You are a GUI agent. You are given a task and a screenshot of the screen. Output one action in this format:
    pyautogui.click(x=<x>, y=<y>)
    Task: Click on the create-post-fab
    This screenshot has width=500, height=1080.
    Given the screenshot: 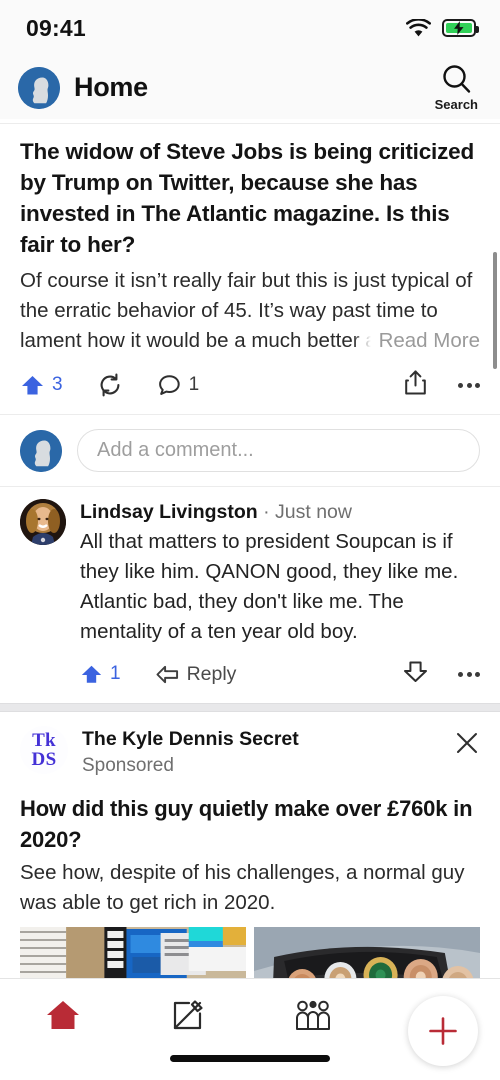 What is the action you would take?
    pyautogui.click(x=443, y=1031)
    